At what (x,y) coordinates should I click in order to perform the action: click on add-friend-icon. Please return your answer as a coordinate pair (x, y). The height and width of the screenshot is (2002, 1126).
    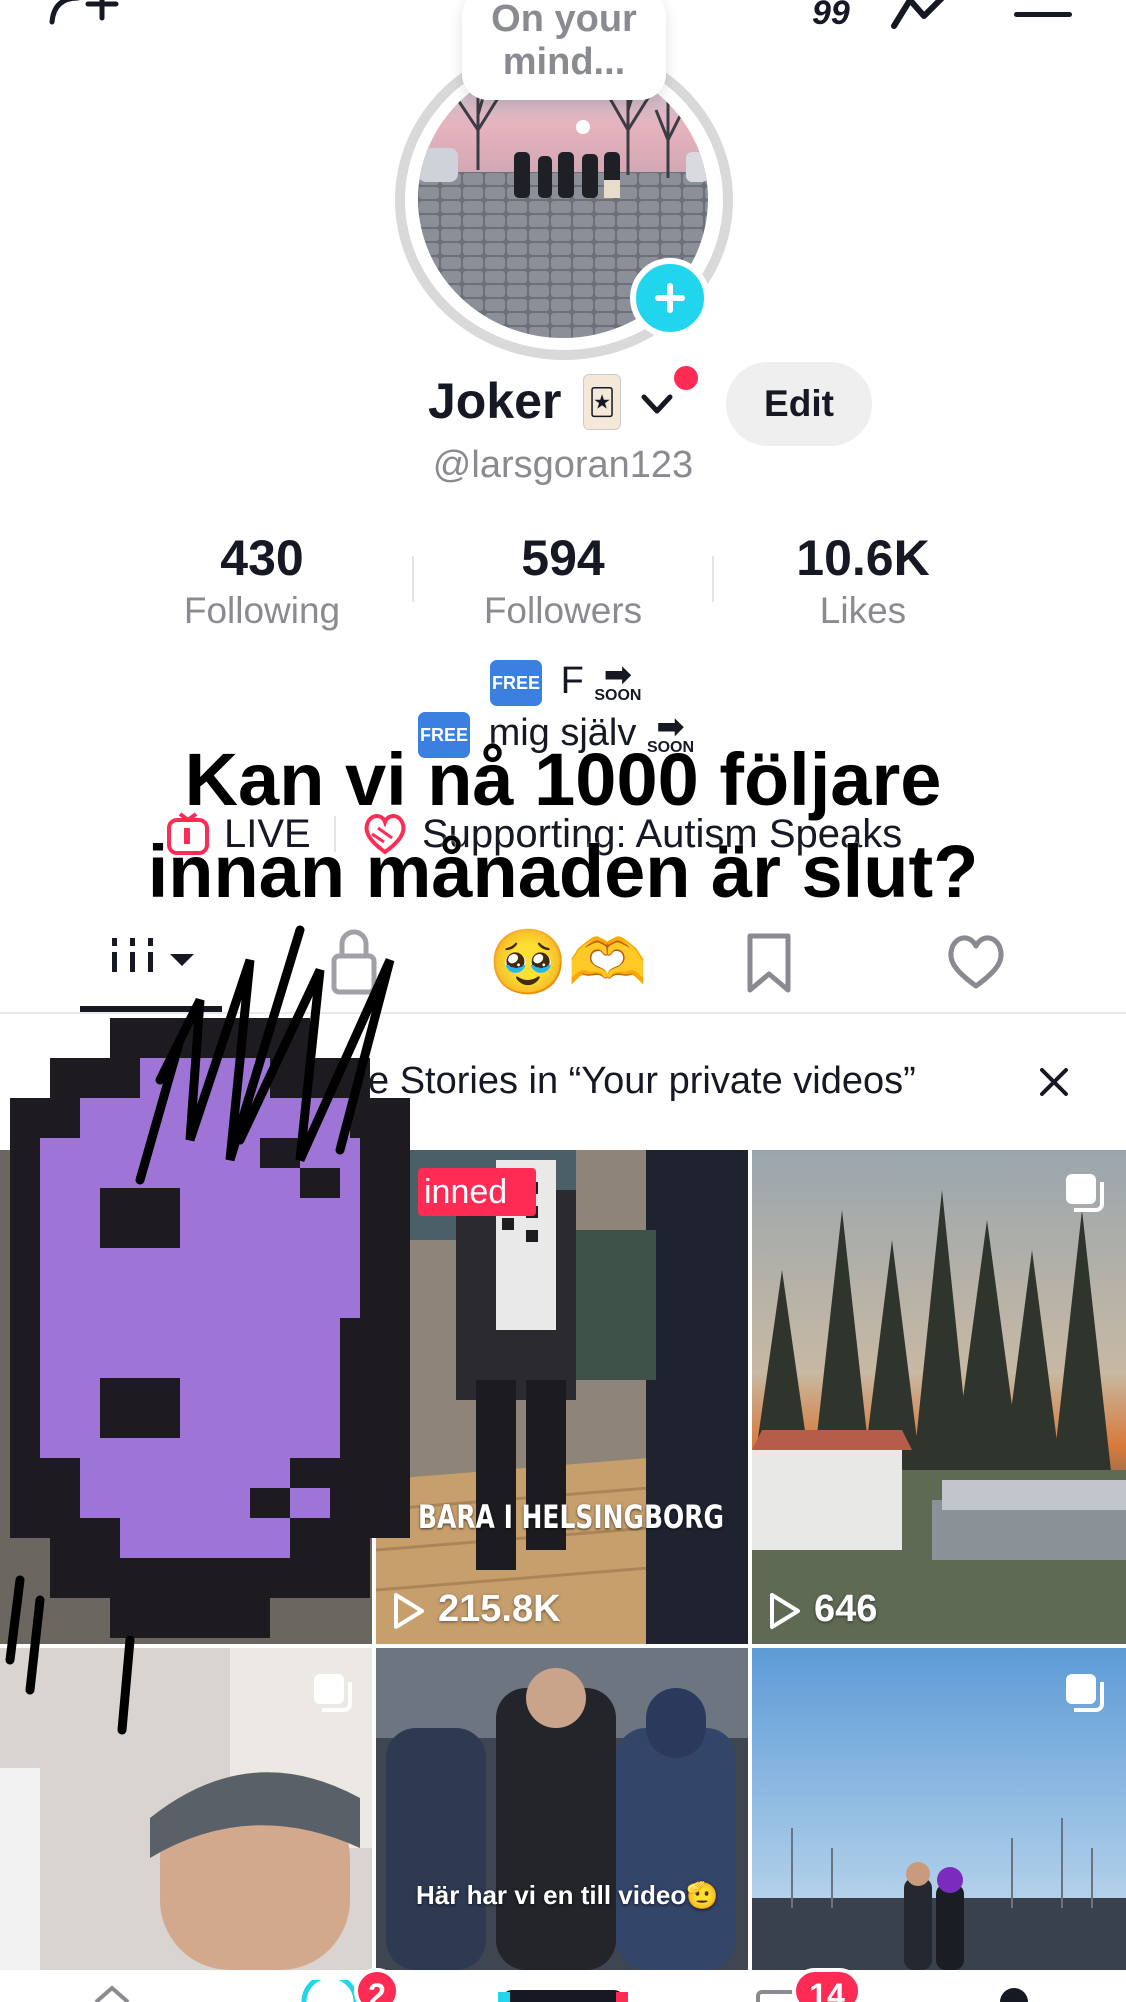
    Looking at the image, I should click on (84, 14).